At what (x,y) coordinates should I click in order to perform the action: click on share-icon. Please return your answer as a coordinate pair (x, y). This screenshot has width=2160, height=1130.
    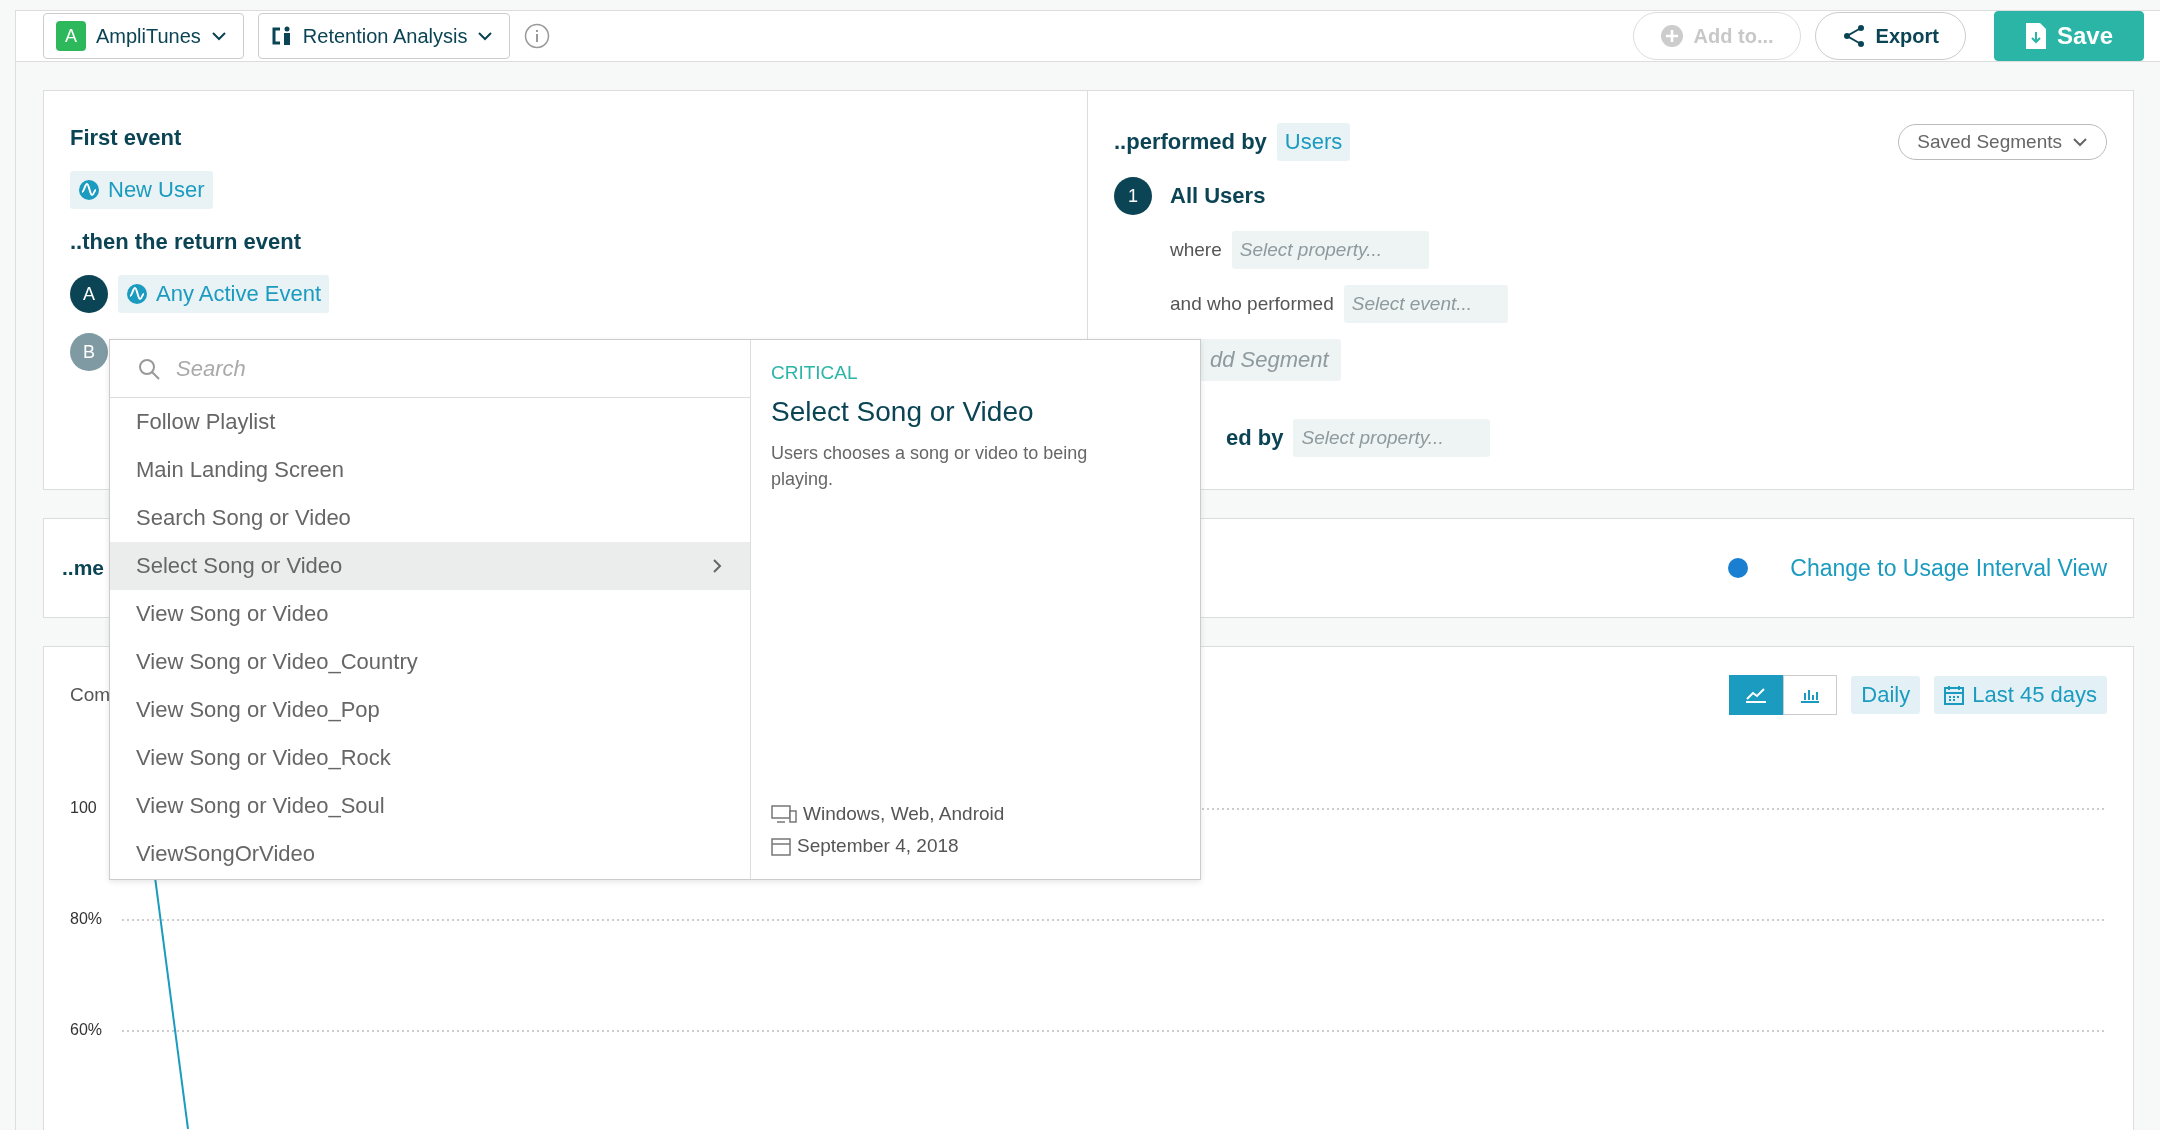
    Looking at the image, I should click on (1853, 36).